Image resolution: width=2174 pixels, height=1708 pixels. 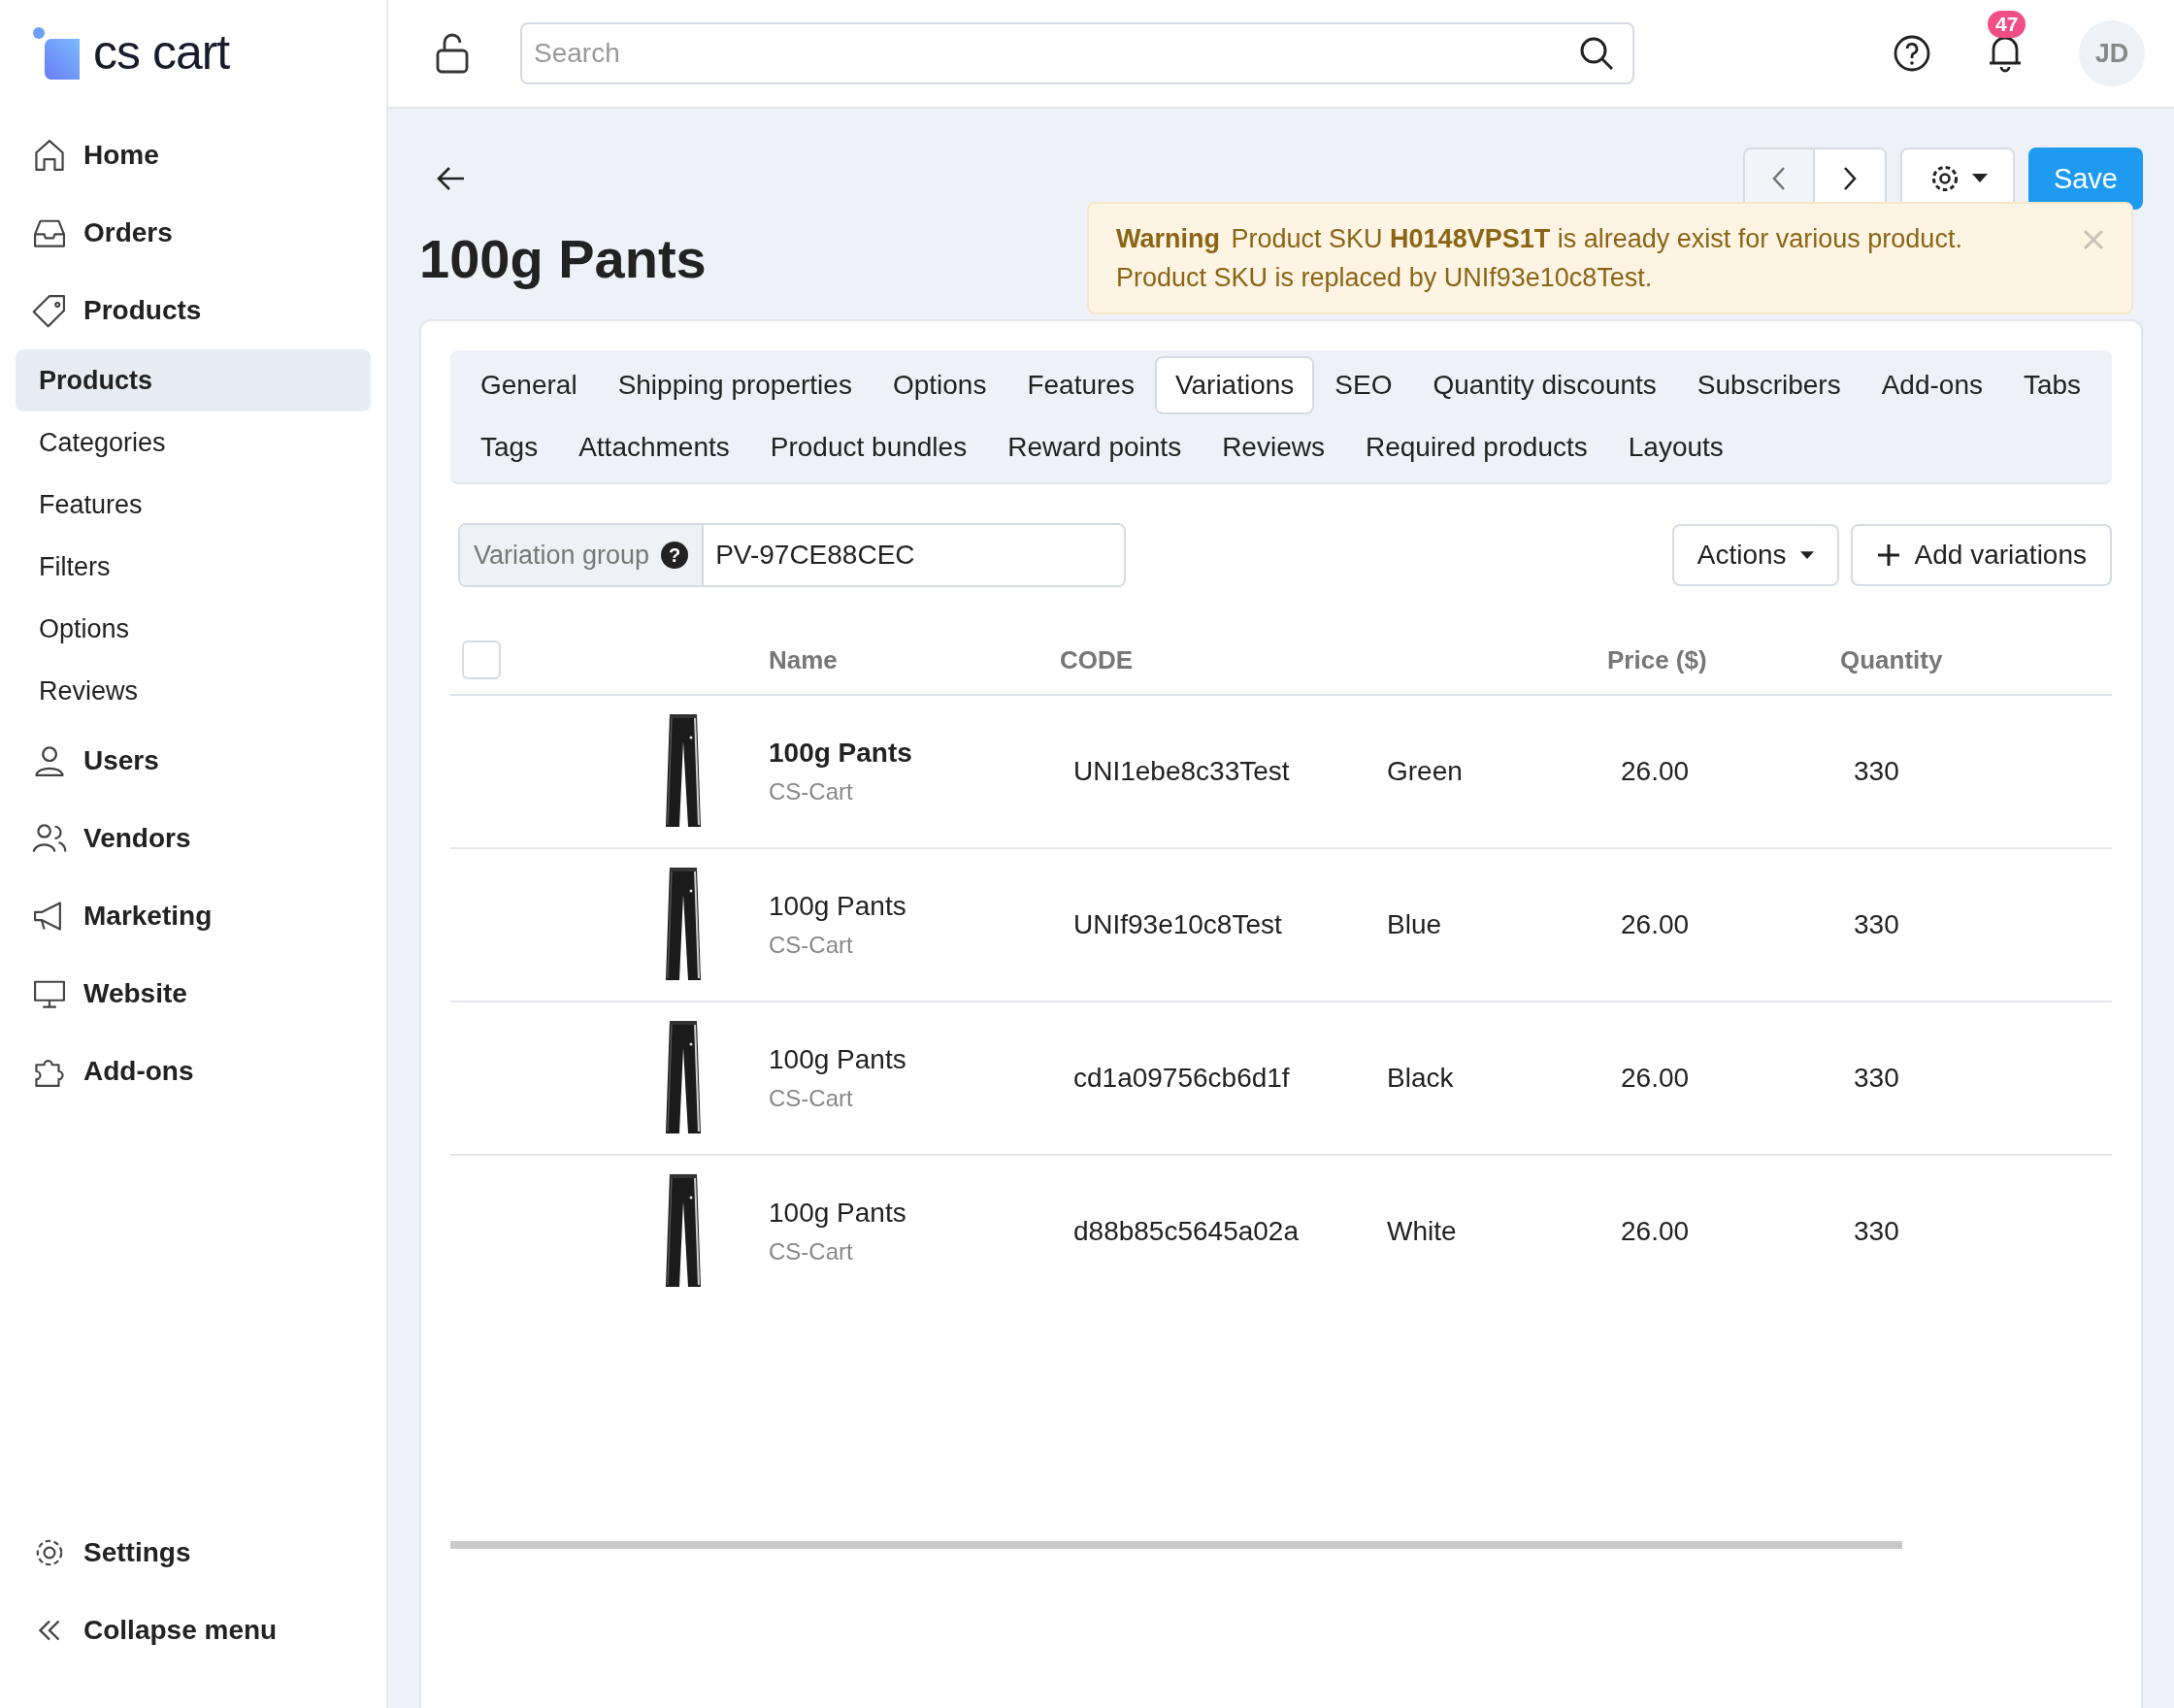 I want to click on tab: Variations, so click(x=1234, y=385).